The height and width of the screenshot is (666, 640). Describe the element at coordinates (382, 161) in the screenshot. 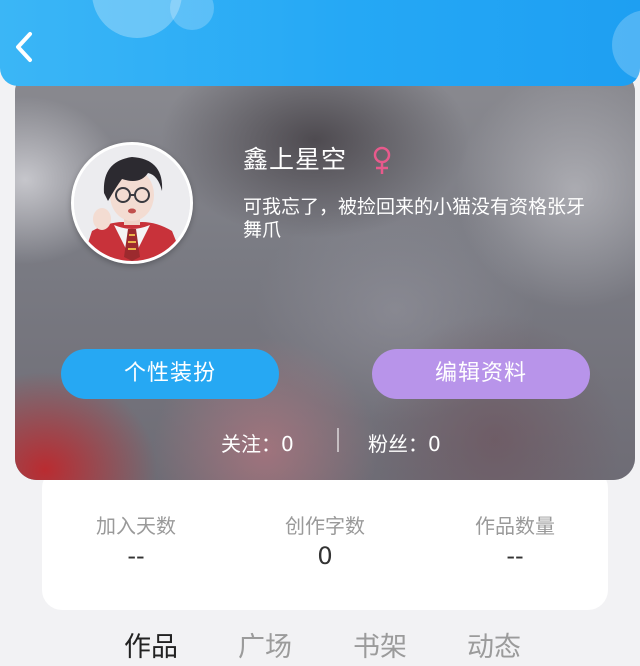

I see `female-symbol-icon` at that location.